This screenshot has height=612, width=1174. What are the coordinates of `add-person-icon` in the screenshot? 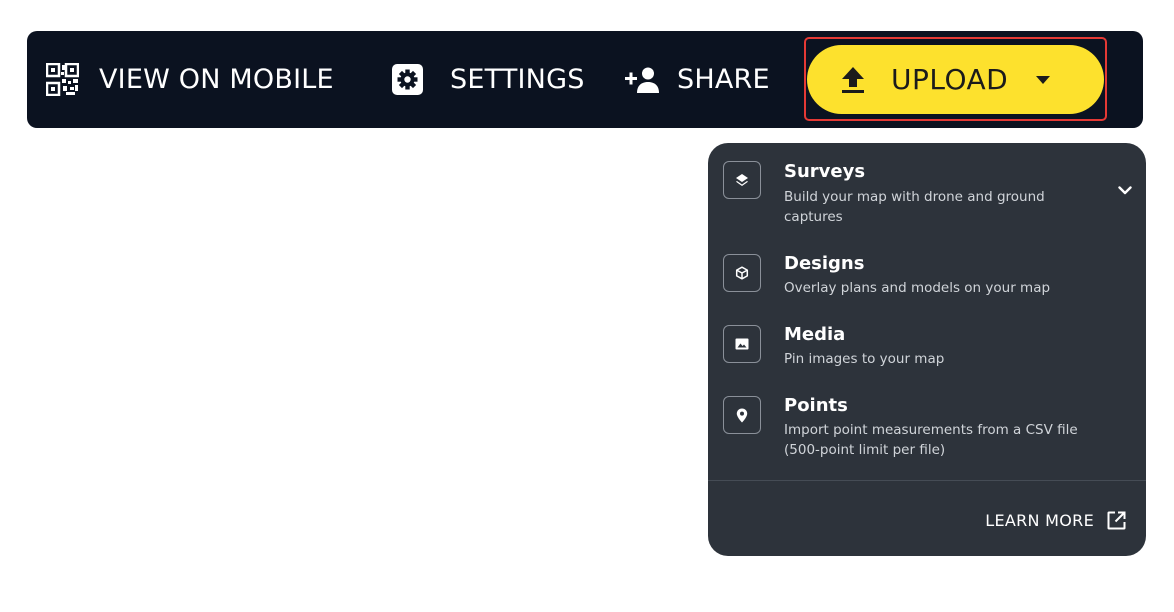 It's located at (642, 80).